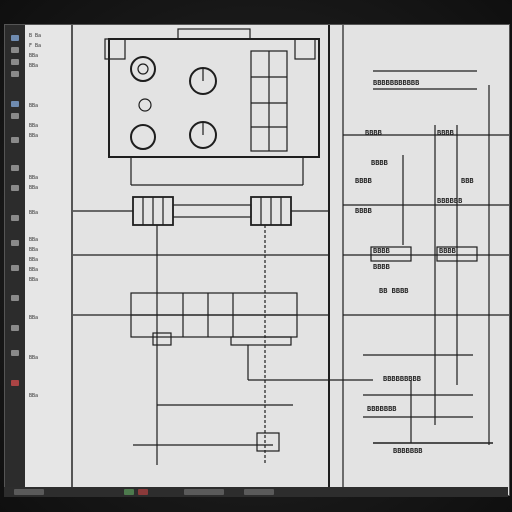  I want to click on hatch-tool-icon, so click(15, 353).